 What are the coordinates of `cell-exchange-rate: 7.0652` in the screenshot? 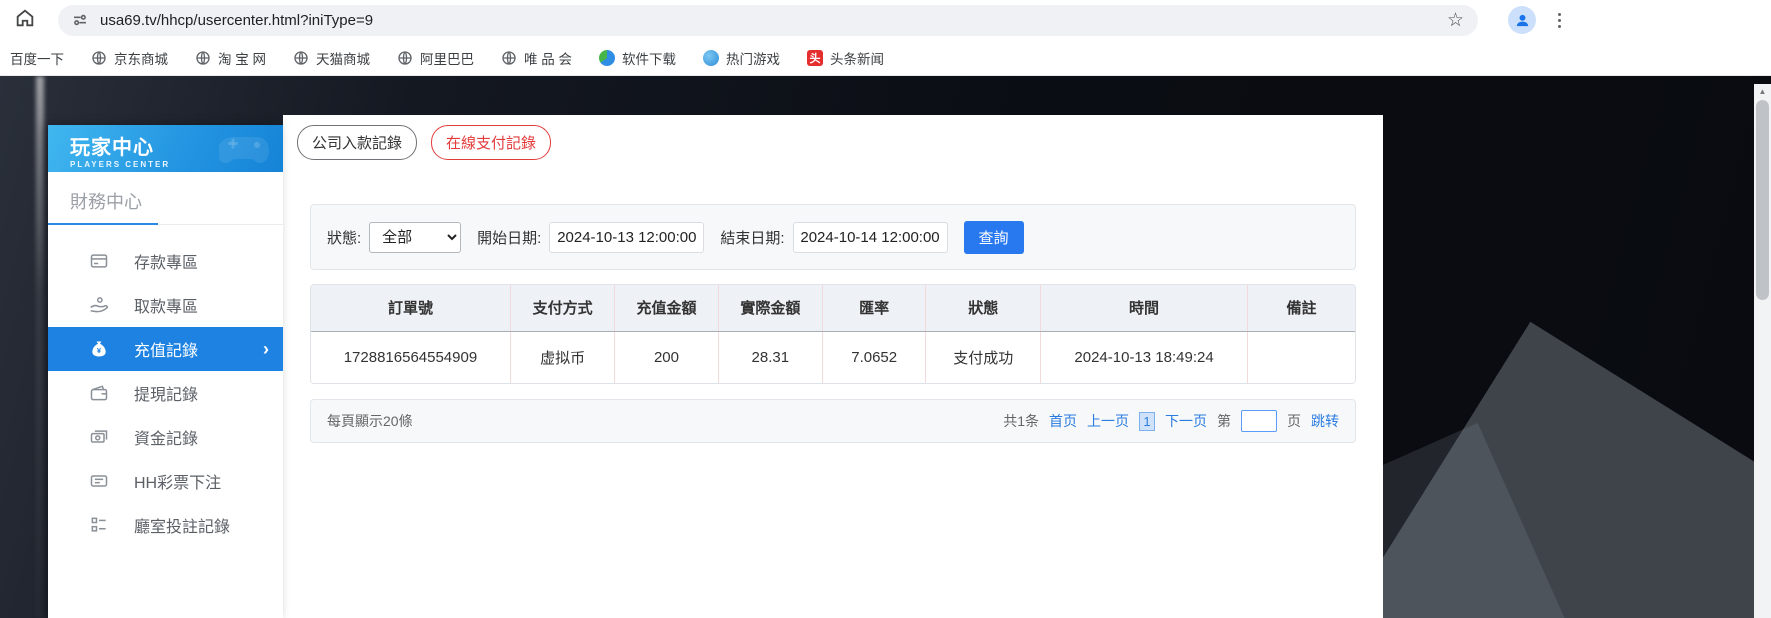 It's located at (874, 357).